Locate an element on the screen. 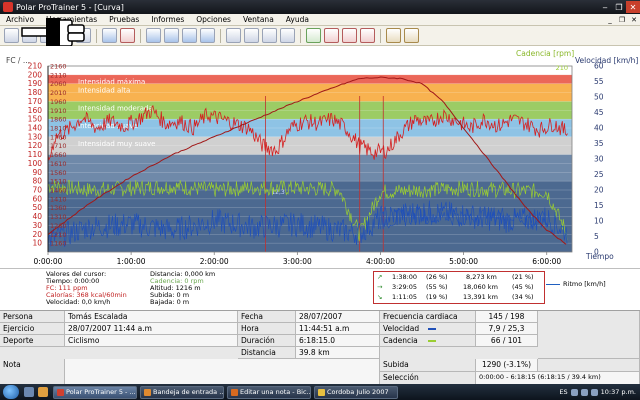  satellite-icon is located at coordinates (251, 35).